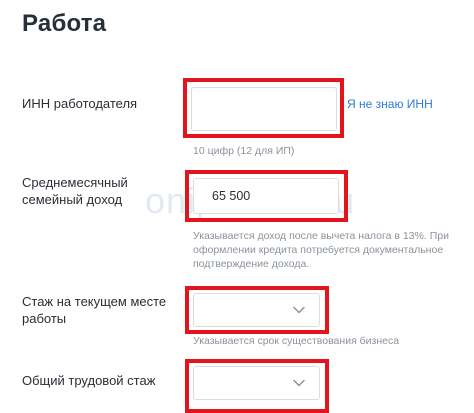 This screenshot has width=474, height=413. I want to click on current-experience-hint: Указывается срок существования бизнеса, so click(296, 341).